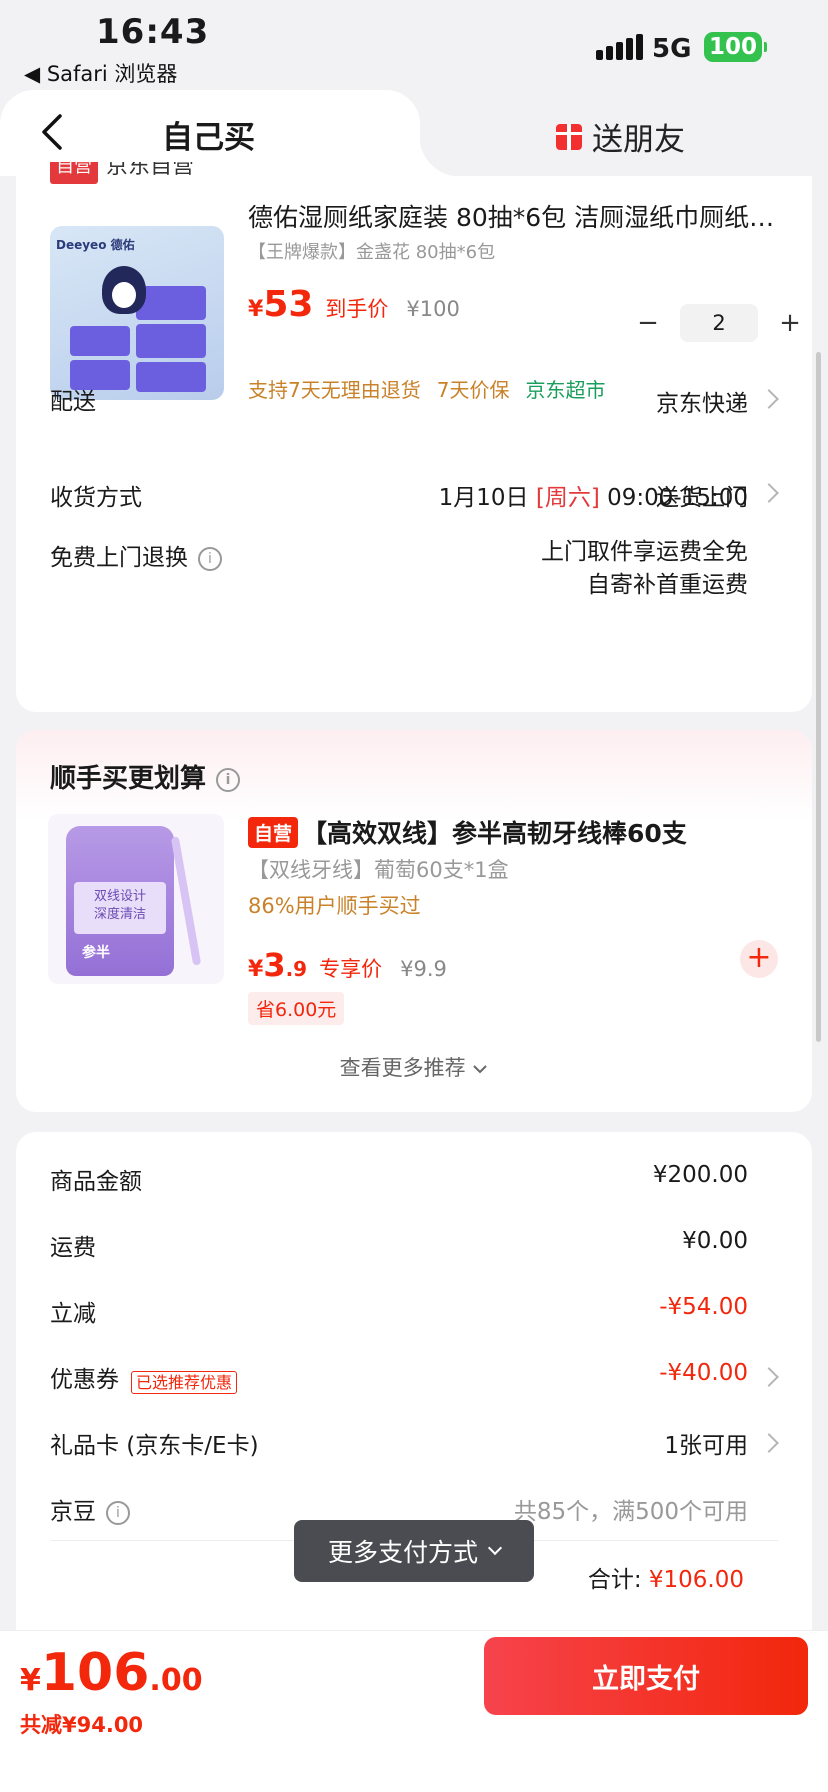 The height and width of the screenshot is (1792, 828). What do you see at coordinates (672, 49) in the screenshot?
I see `network-label: 5G` at bounding box center [672, 49].